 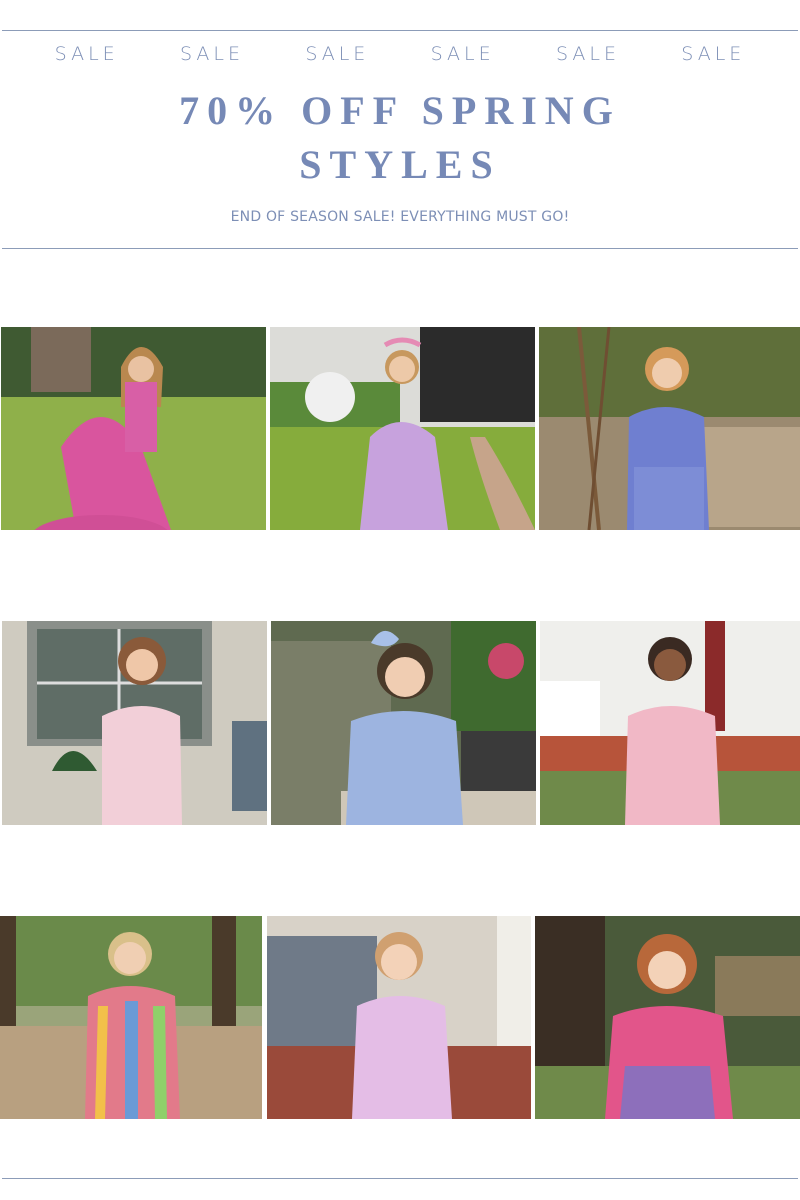 I want to click on product-photo-toddler-pink-halter-dress, so click(x=399, y=1017).